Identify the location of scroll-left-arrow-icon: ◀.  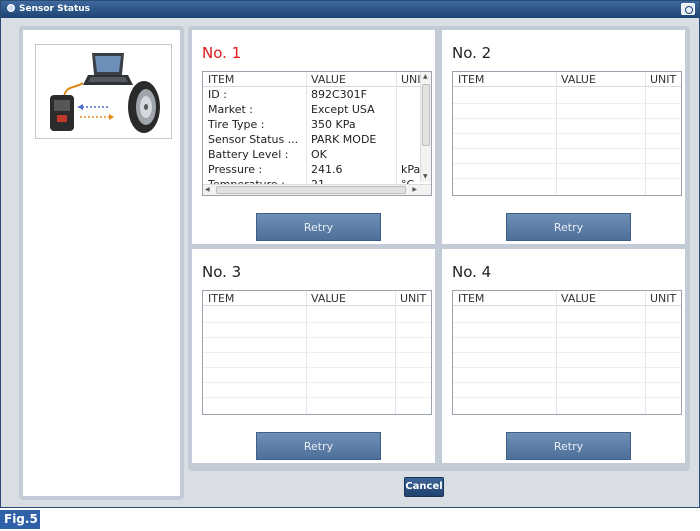
(207, 190).